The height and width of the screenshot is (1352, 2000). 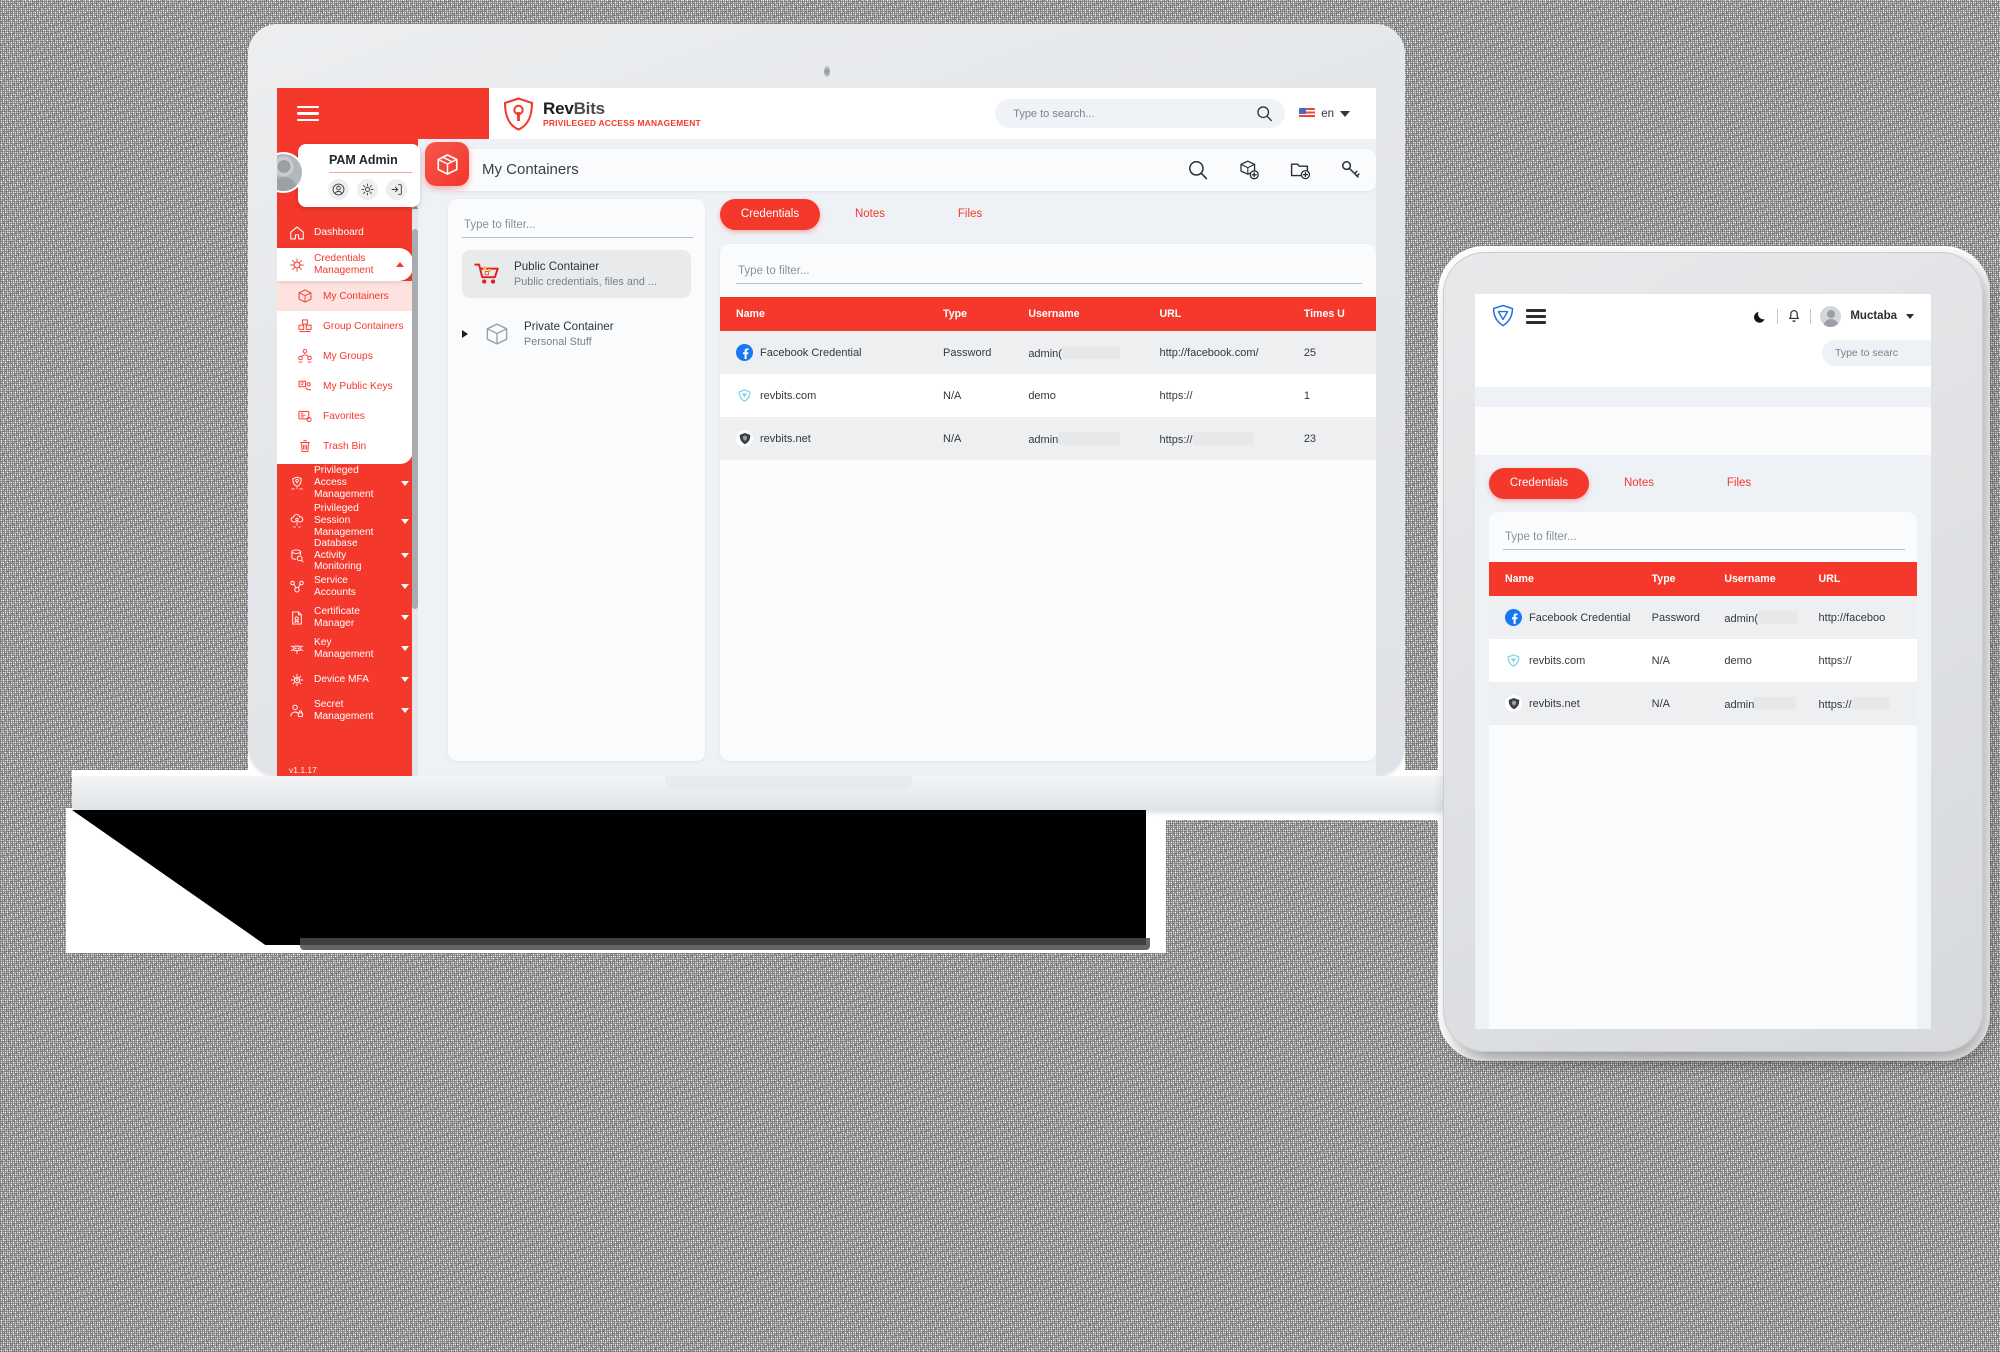 I want to click on container-item-private: Private Container Personal Stuff, so click(x=576, y=334).